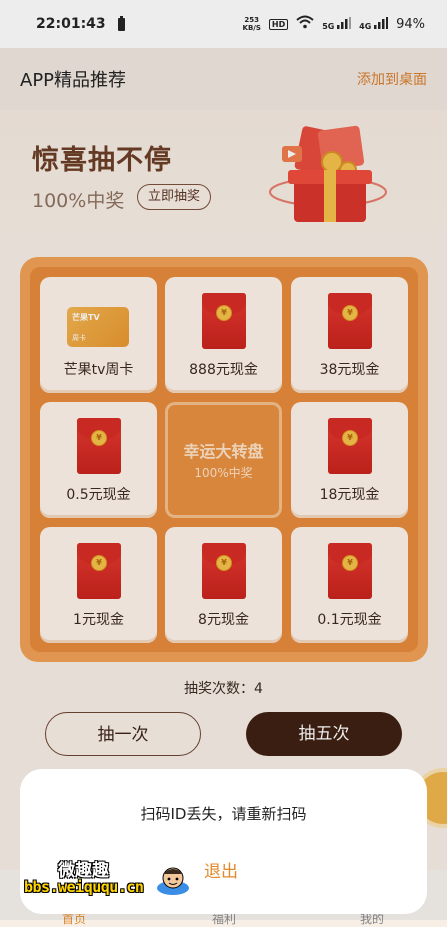  Describe the element at coordinates (337, 24) in the screenshot. I see `signal-5g-icon: 5G` at that location.